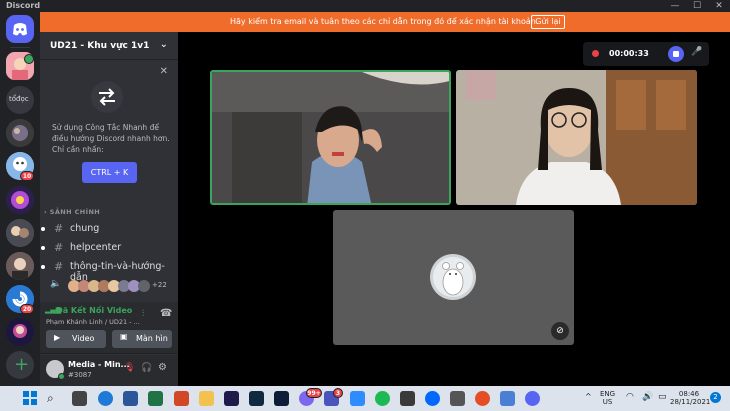  I want to click on participant-avatar, so click(453, 277).